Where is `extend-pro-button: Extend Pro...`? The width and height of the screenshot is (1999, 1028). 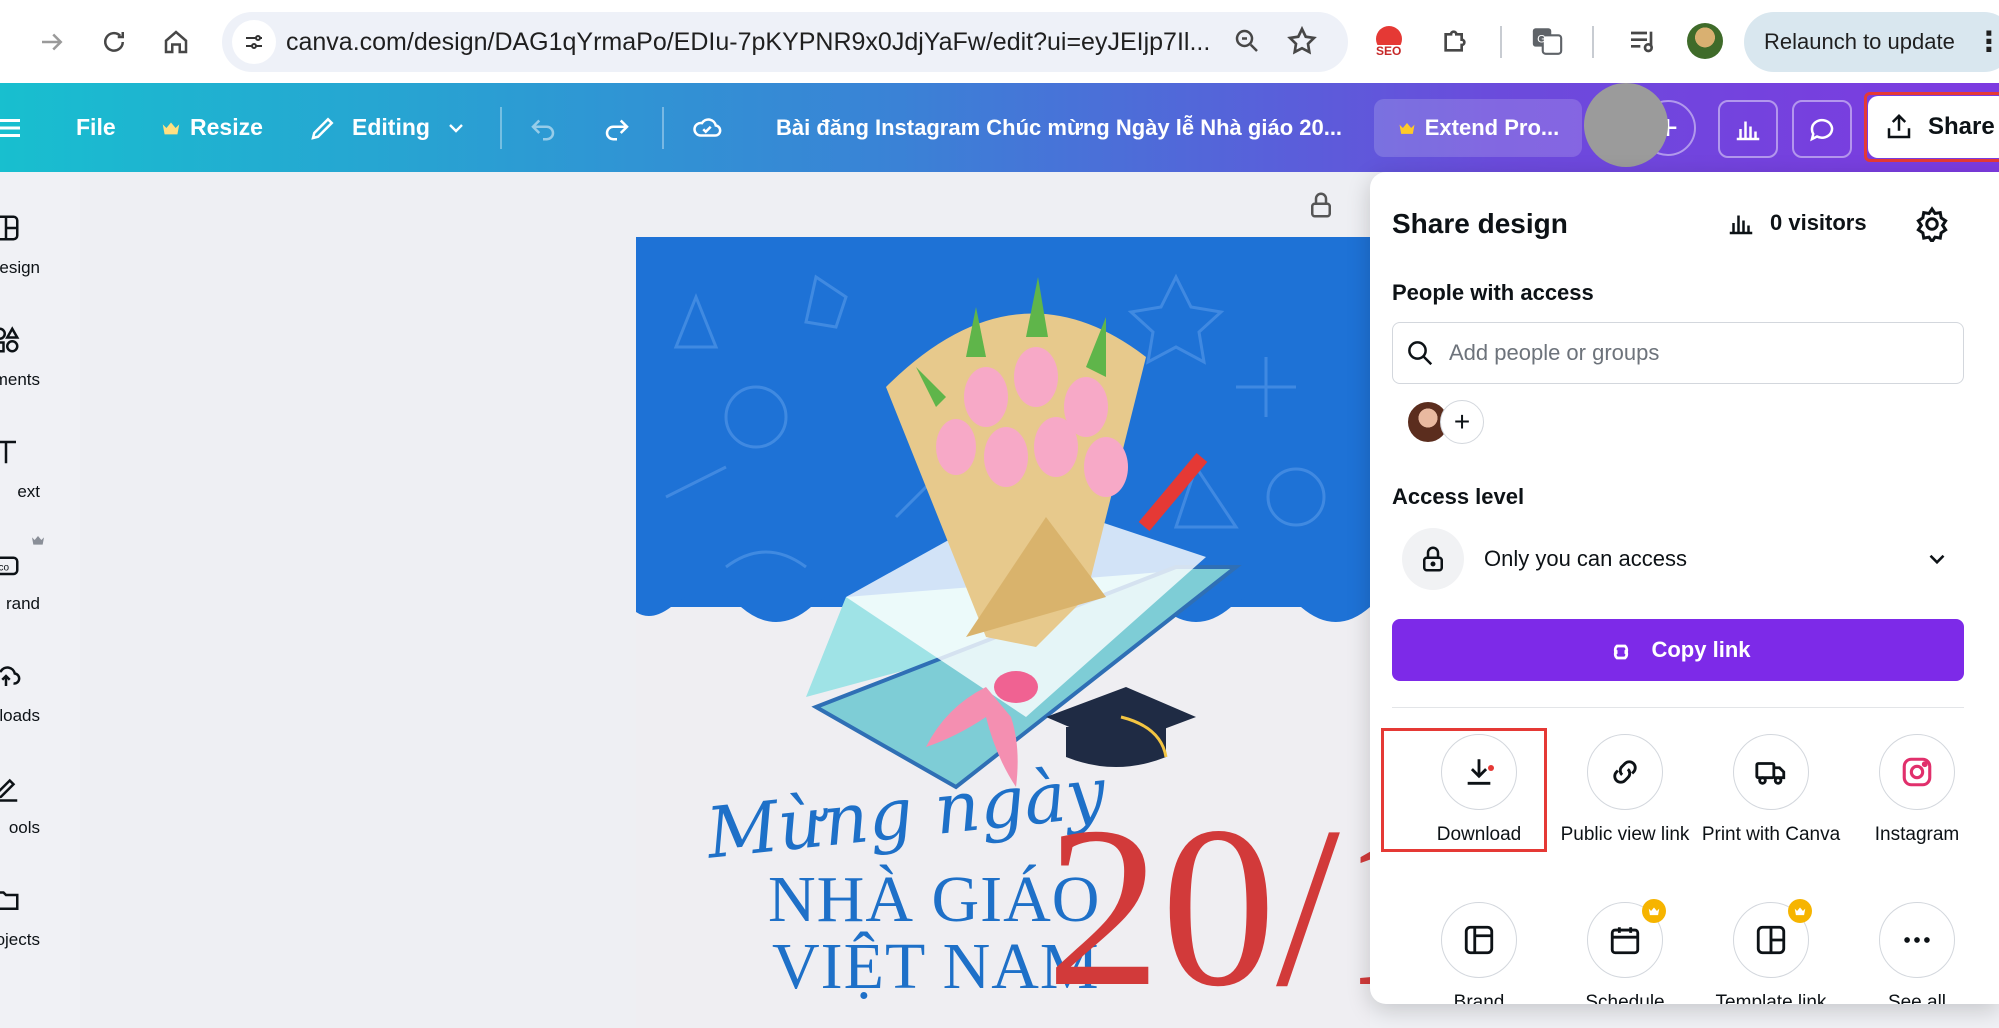 extend-pro-button: Extend Pro... is located at coordinates (1478, 128).